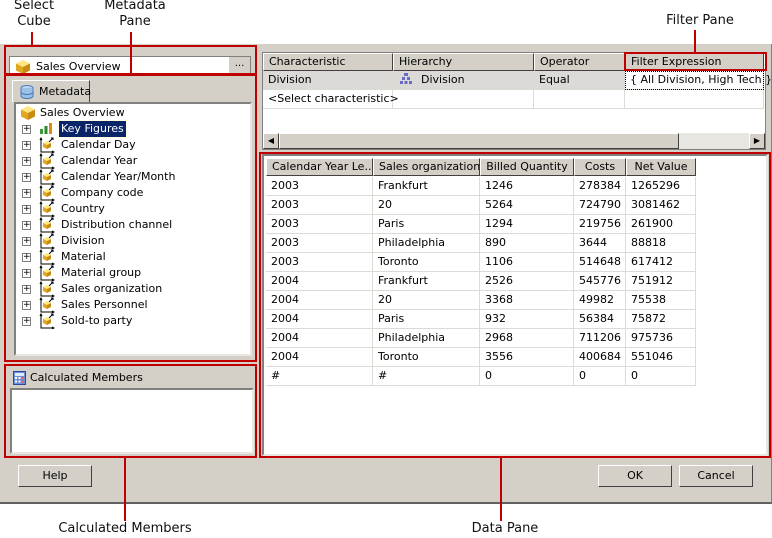 Image resolution: width=772 pixels, height=538 pixels. What do you see at coordinates (125, 528) in the screenshot?
I see `callout-calculated-members: Calculated Members` at bounding box center [125, 528].